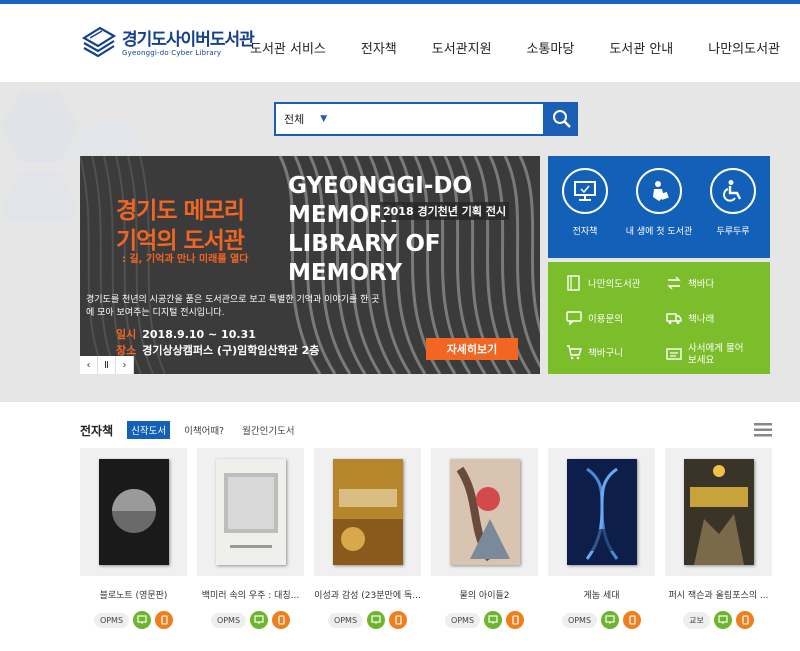 The image size is (800, 651). Describe the element at coordinates (659, 213) in the screenshot. I see `quick-first-library: 내 생에 첫 도서관` at that location.